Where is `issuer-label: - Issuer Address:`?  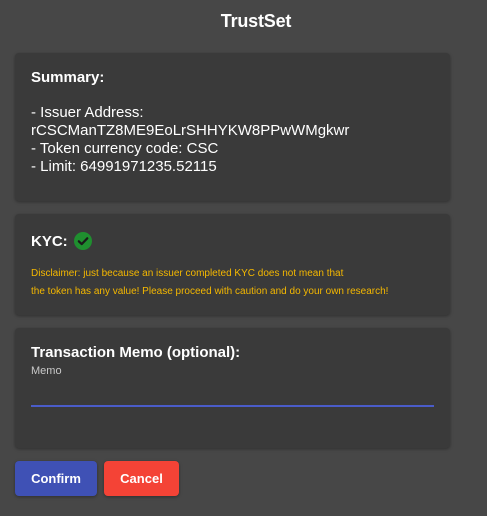
issuer-label: - Issuer Address: is located at coordinates (87, 112).